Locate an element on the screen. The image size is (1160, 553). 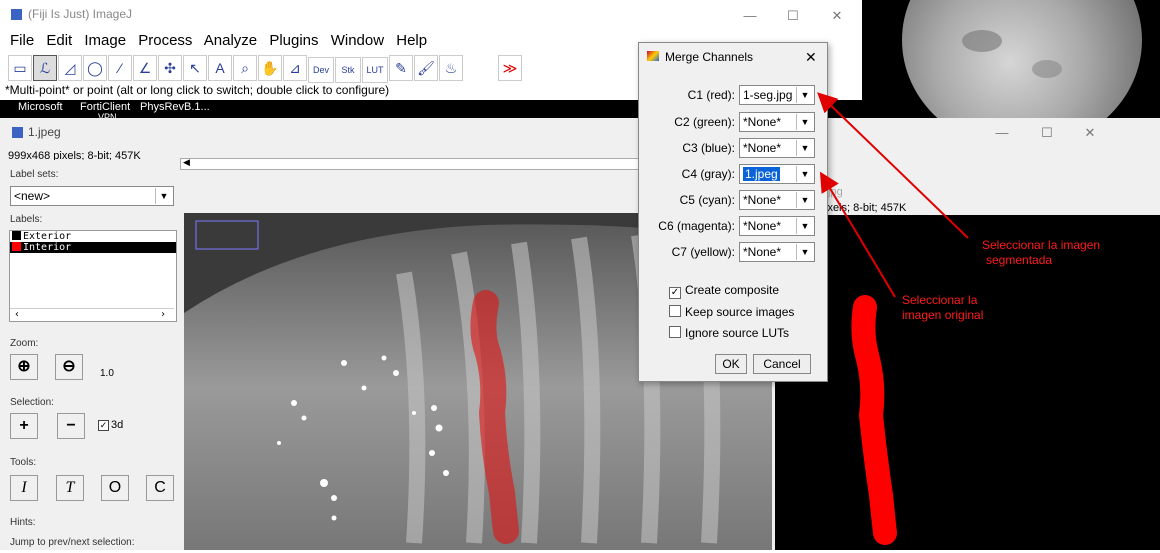
maximize-button: ☐ is located at coordinates (793, 16).